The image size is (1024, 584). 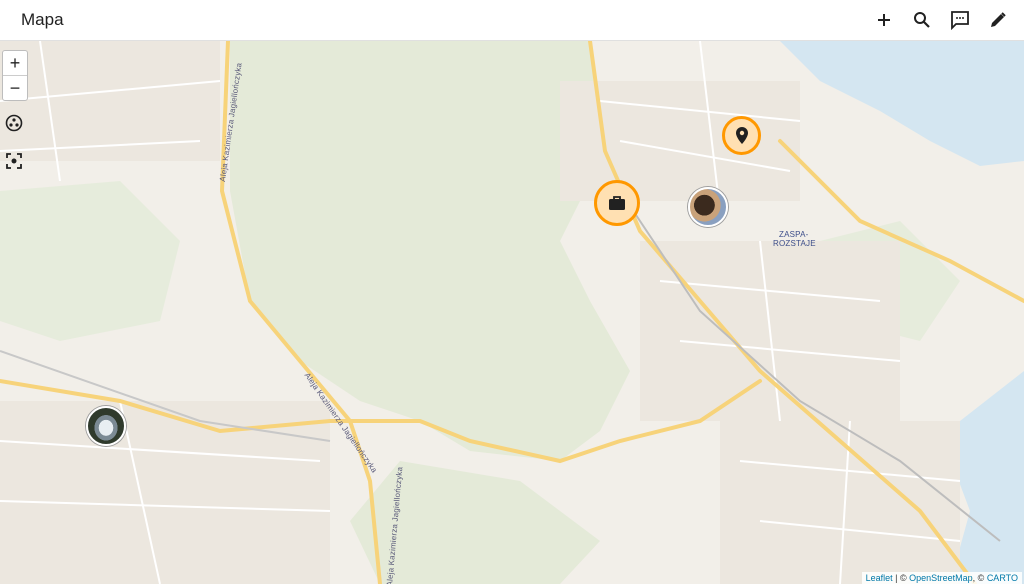 I want to click on toolbar-actions, so click(x=941, y=20).